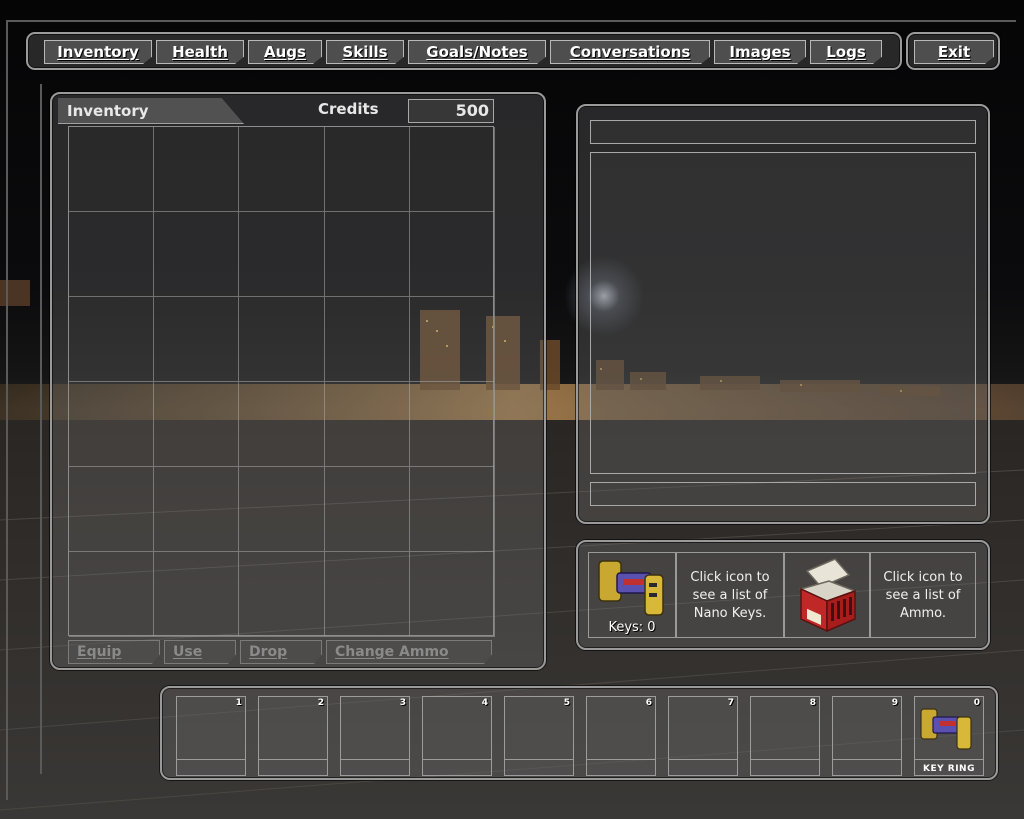 This screenshot has height=819, width=1024. Describe the element at coordinates (949, 769) in the screenshot. I see `key-ring-label: KEY RING` at that location.